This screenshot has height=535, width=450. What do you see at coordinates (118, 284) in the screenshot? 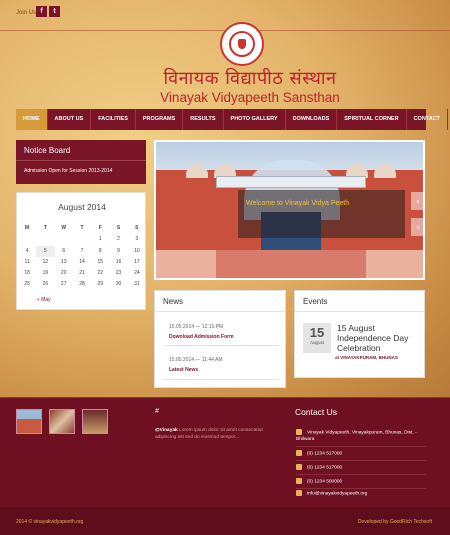
I see `calendar-day: 30` at bounding box center [118, 284].